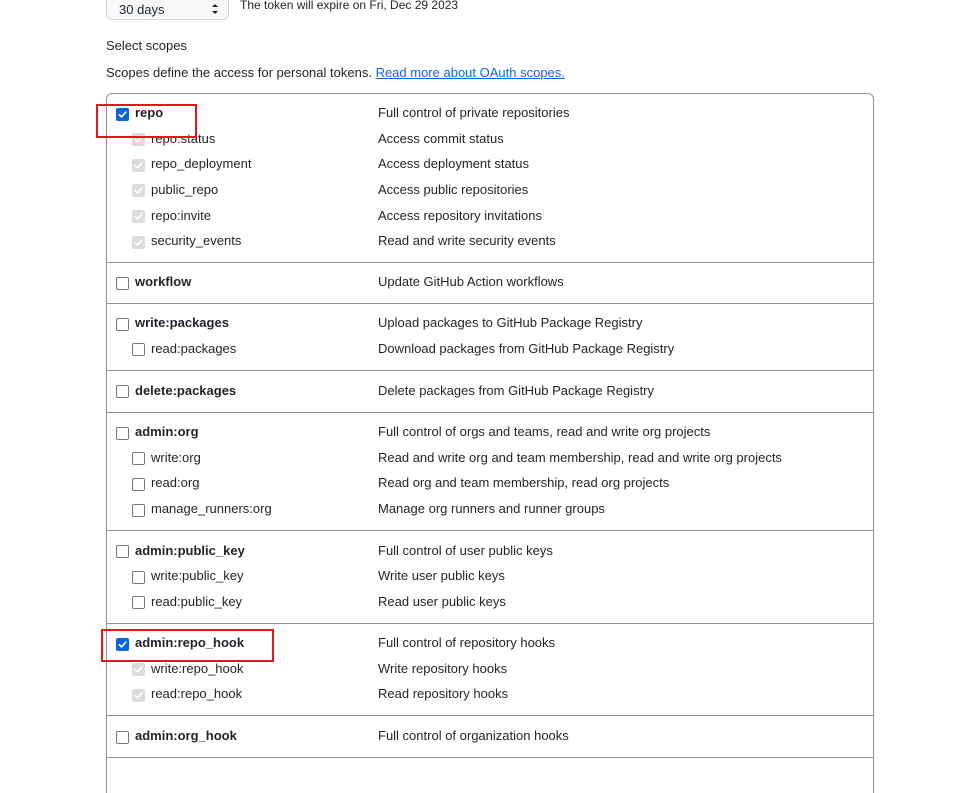 This screenshot has width=974, height=793. Describe the element at coordinates (190, 643) in the screenshot. I see `scope-name: admin:repo_hook` at that location.